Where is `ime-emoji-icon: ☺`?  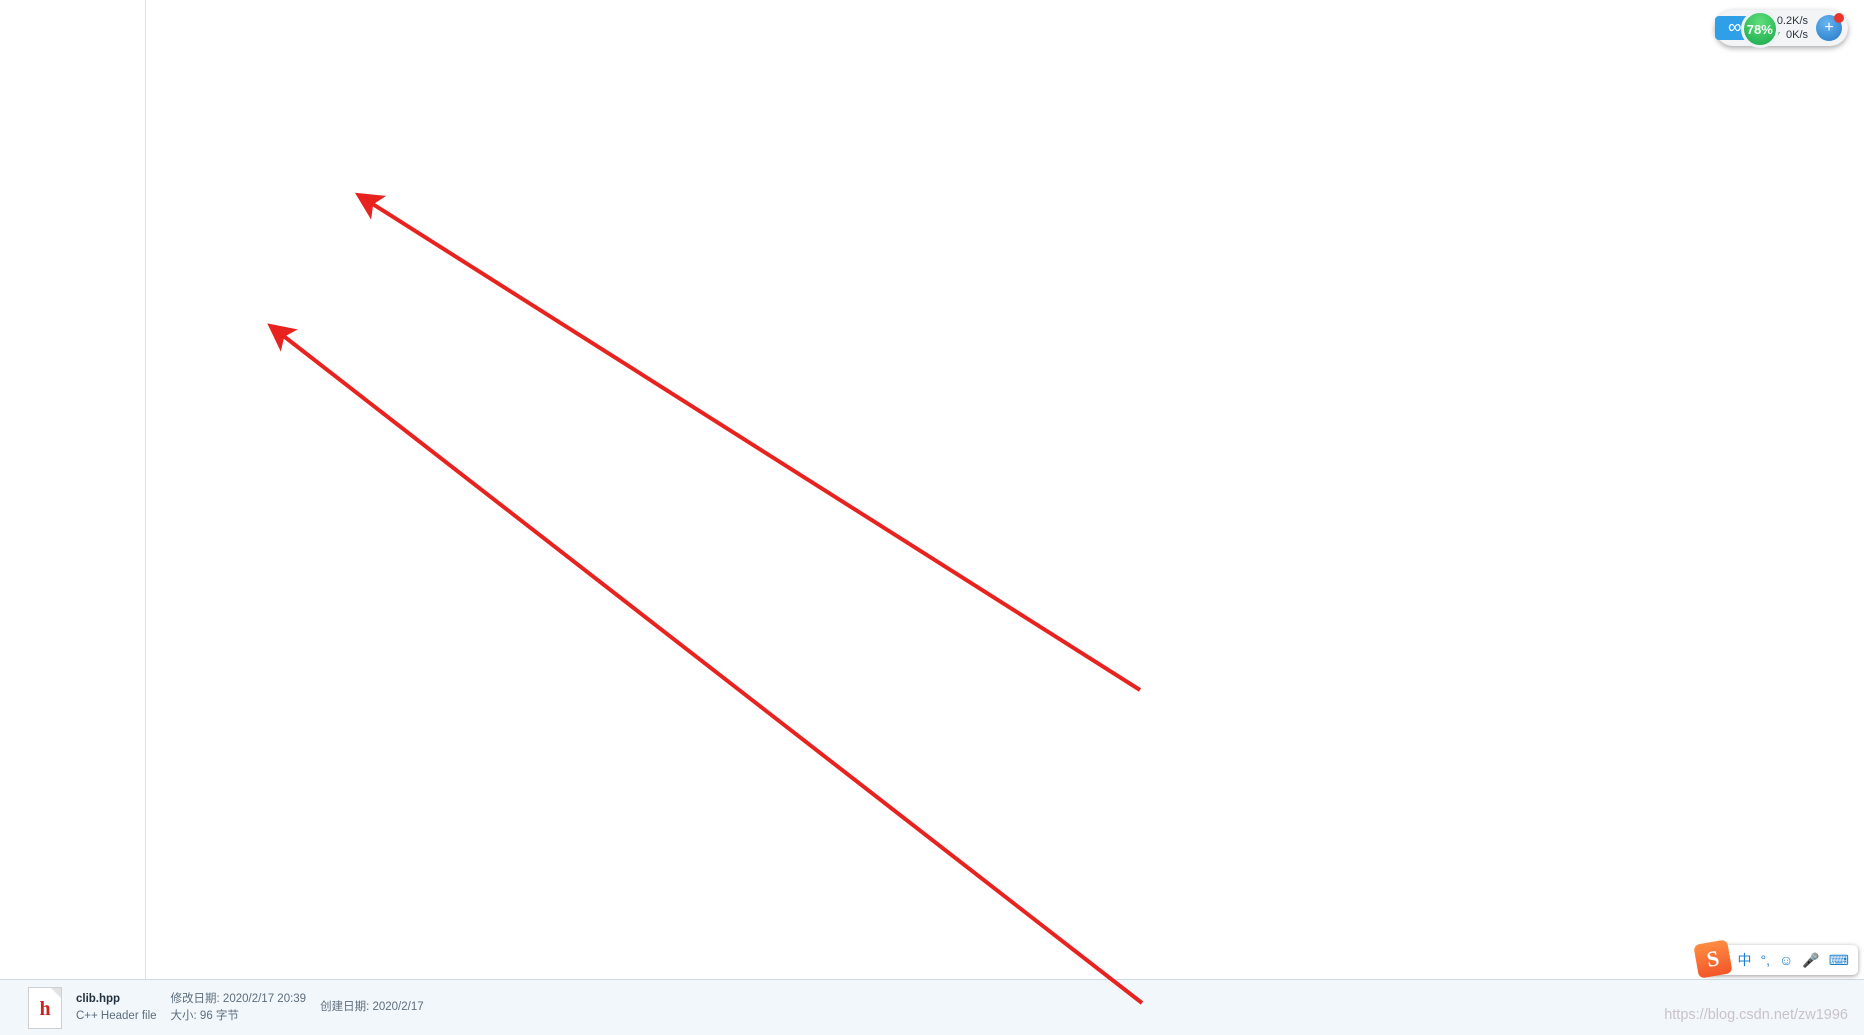 ime-emoji-icon: ☺ is located at coordinates (1786, 960).